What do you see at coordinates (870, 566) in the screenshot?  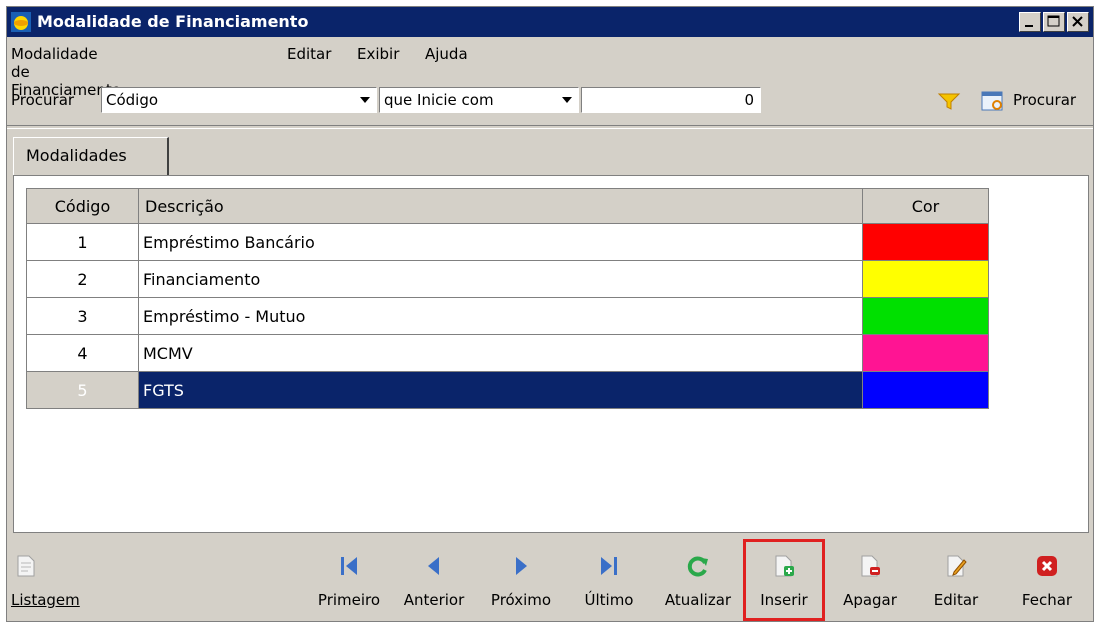 I see `delete-icon` at bounding box center [870, 566].